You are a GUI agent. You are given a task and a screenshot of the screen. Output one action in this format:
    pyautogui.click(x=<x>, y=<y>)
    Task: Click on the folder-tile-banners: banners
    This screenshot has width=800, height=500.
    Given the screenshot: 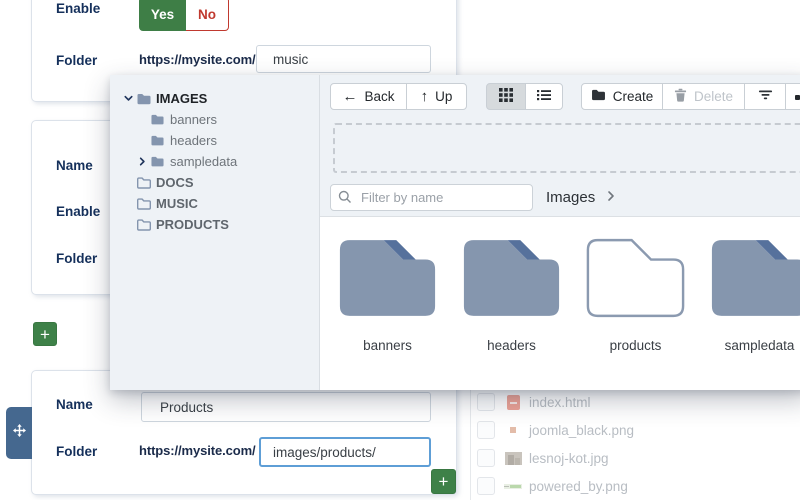 What is the action you would take?
    pyautogui.click(x=387, y=313)
    